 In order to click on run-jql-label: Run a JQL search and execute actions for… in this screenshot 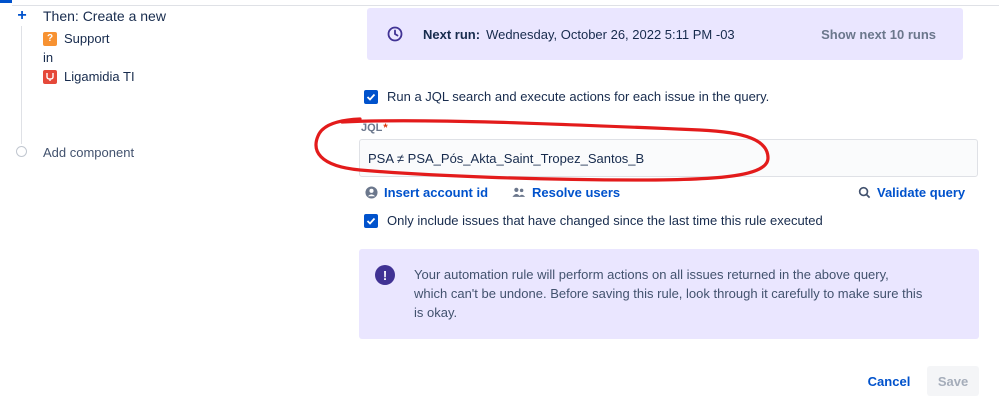, I will do `click(578, 96)`.